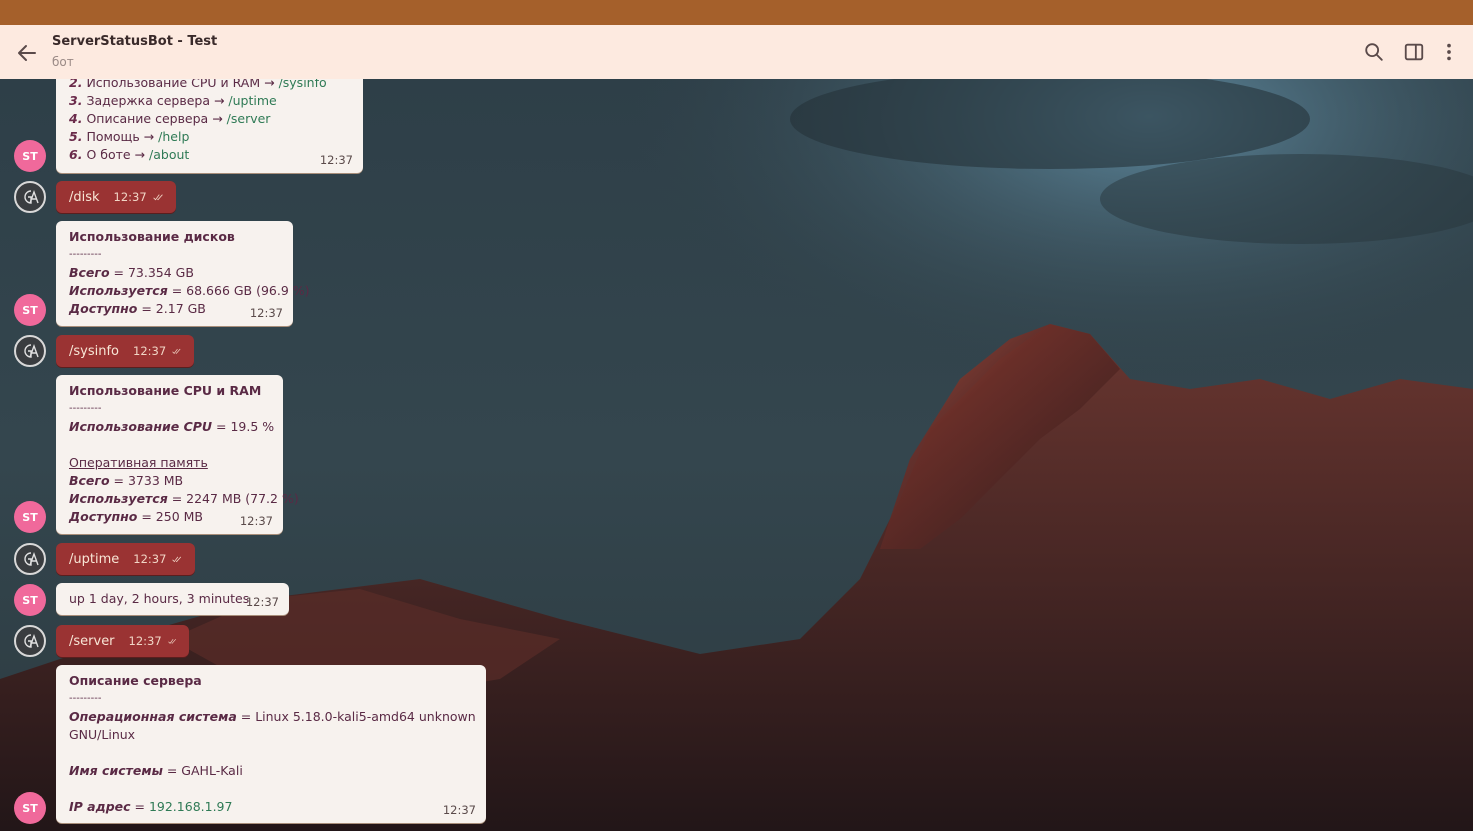  I want to click on message-user-command: /uptime 12:37, so click(125, 559).